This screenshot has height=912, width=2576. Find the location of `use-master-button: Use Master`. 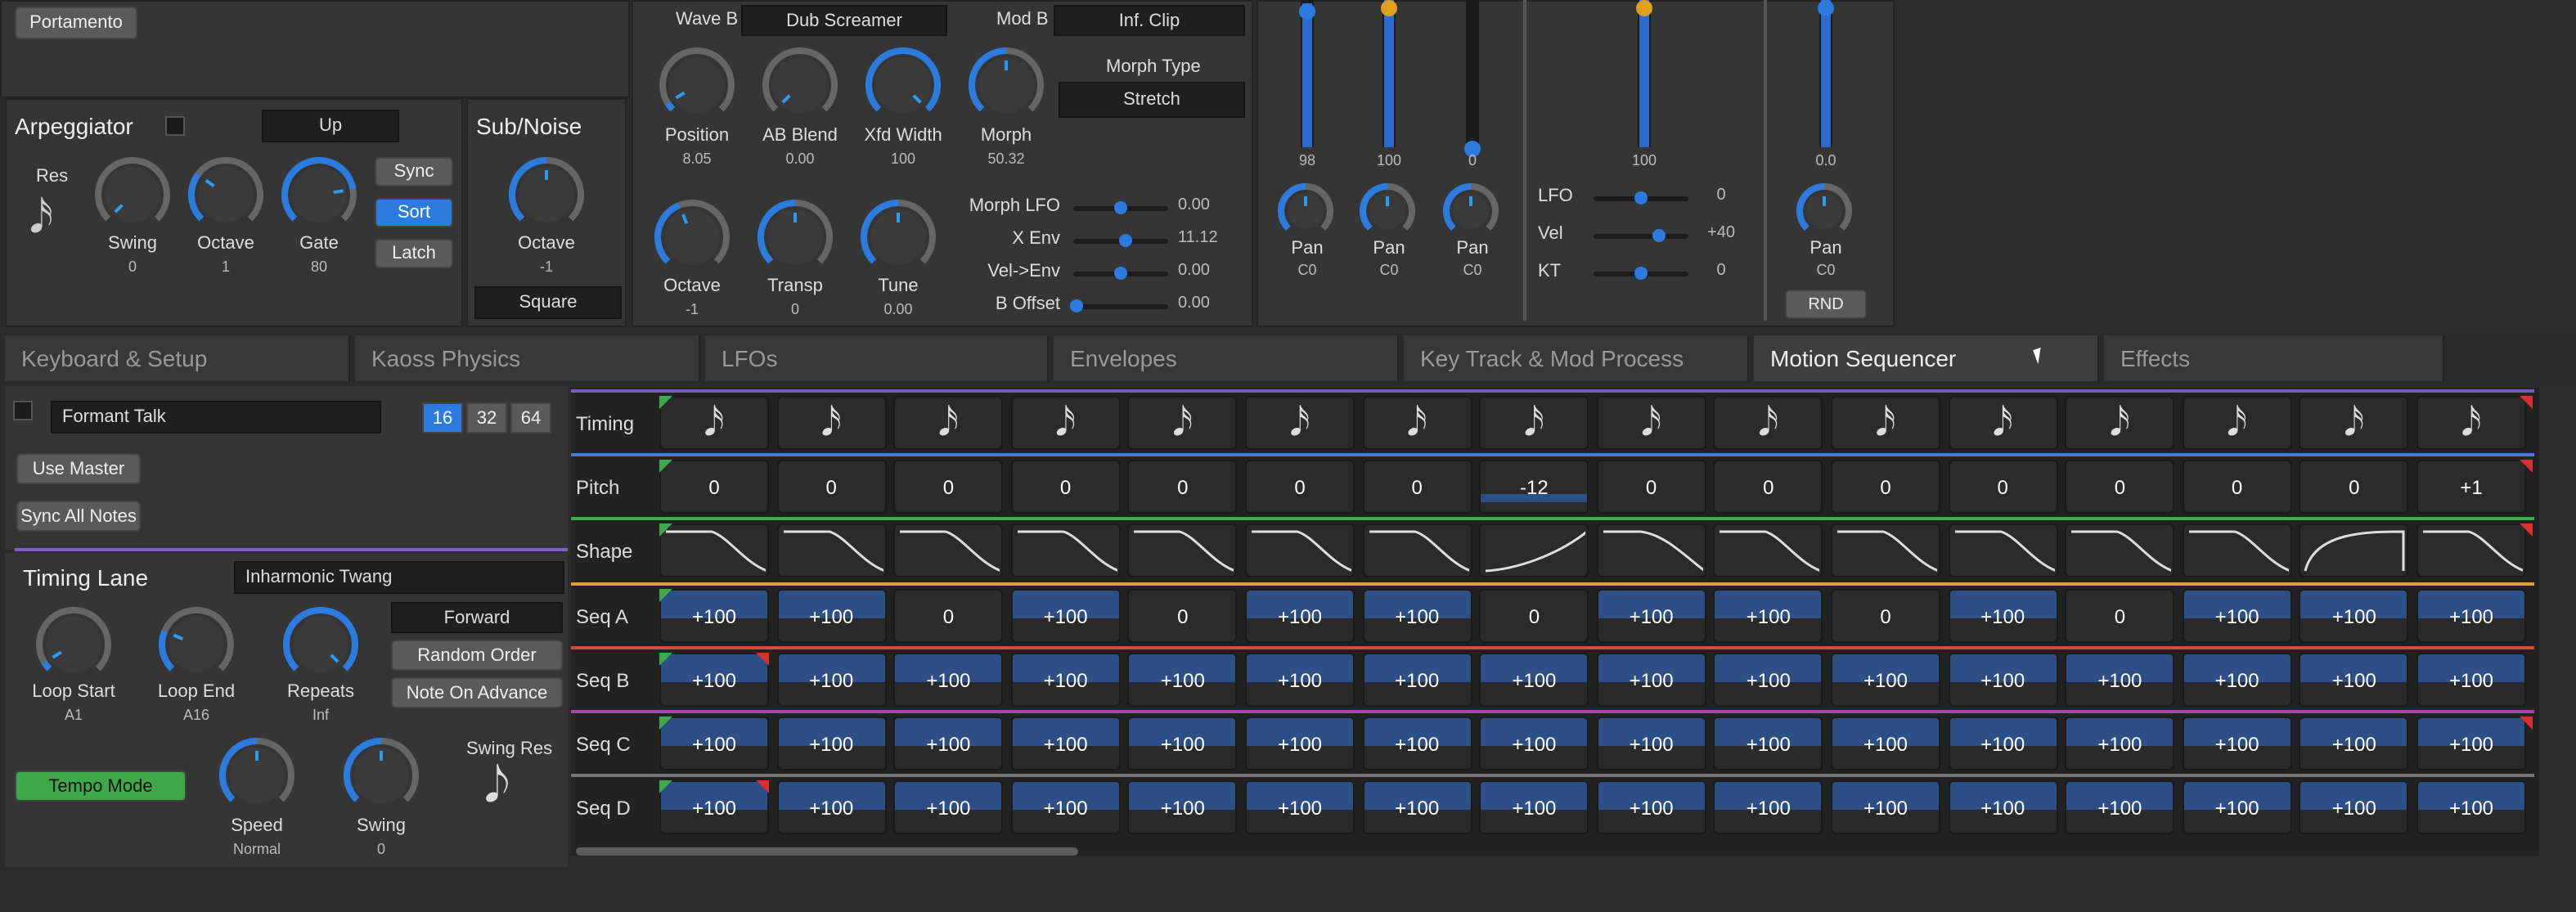

use-master-button: Use Master is located at coordinates (78, 469).